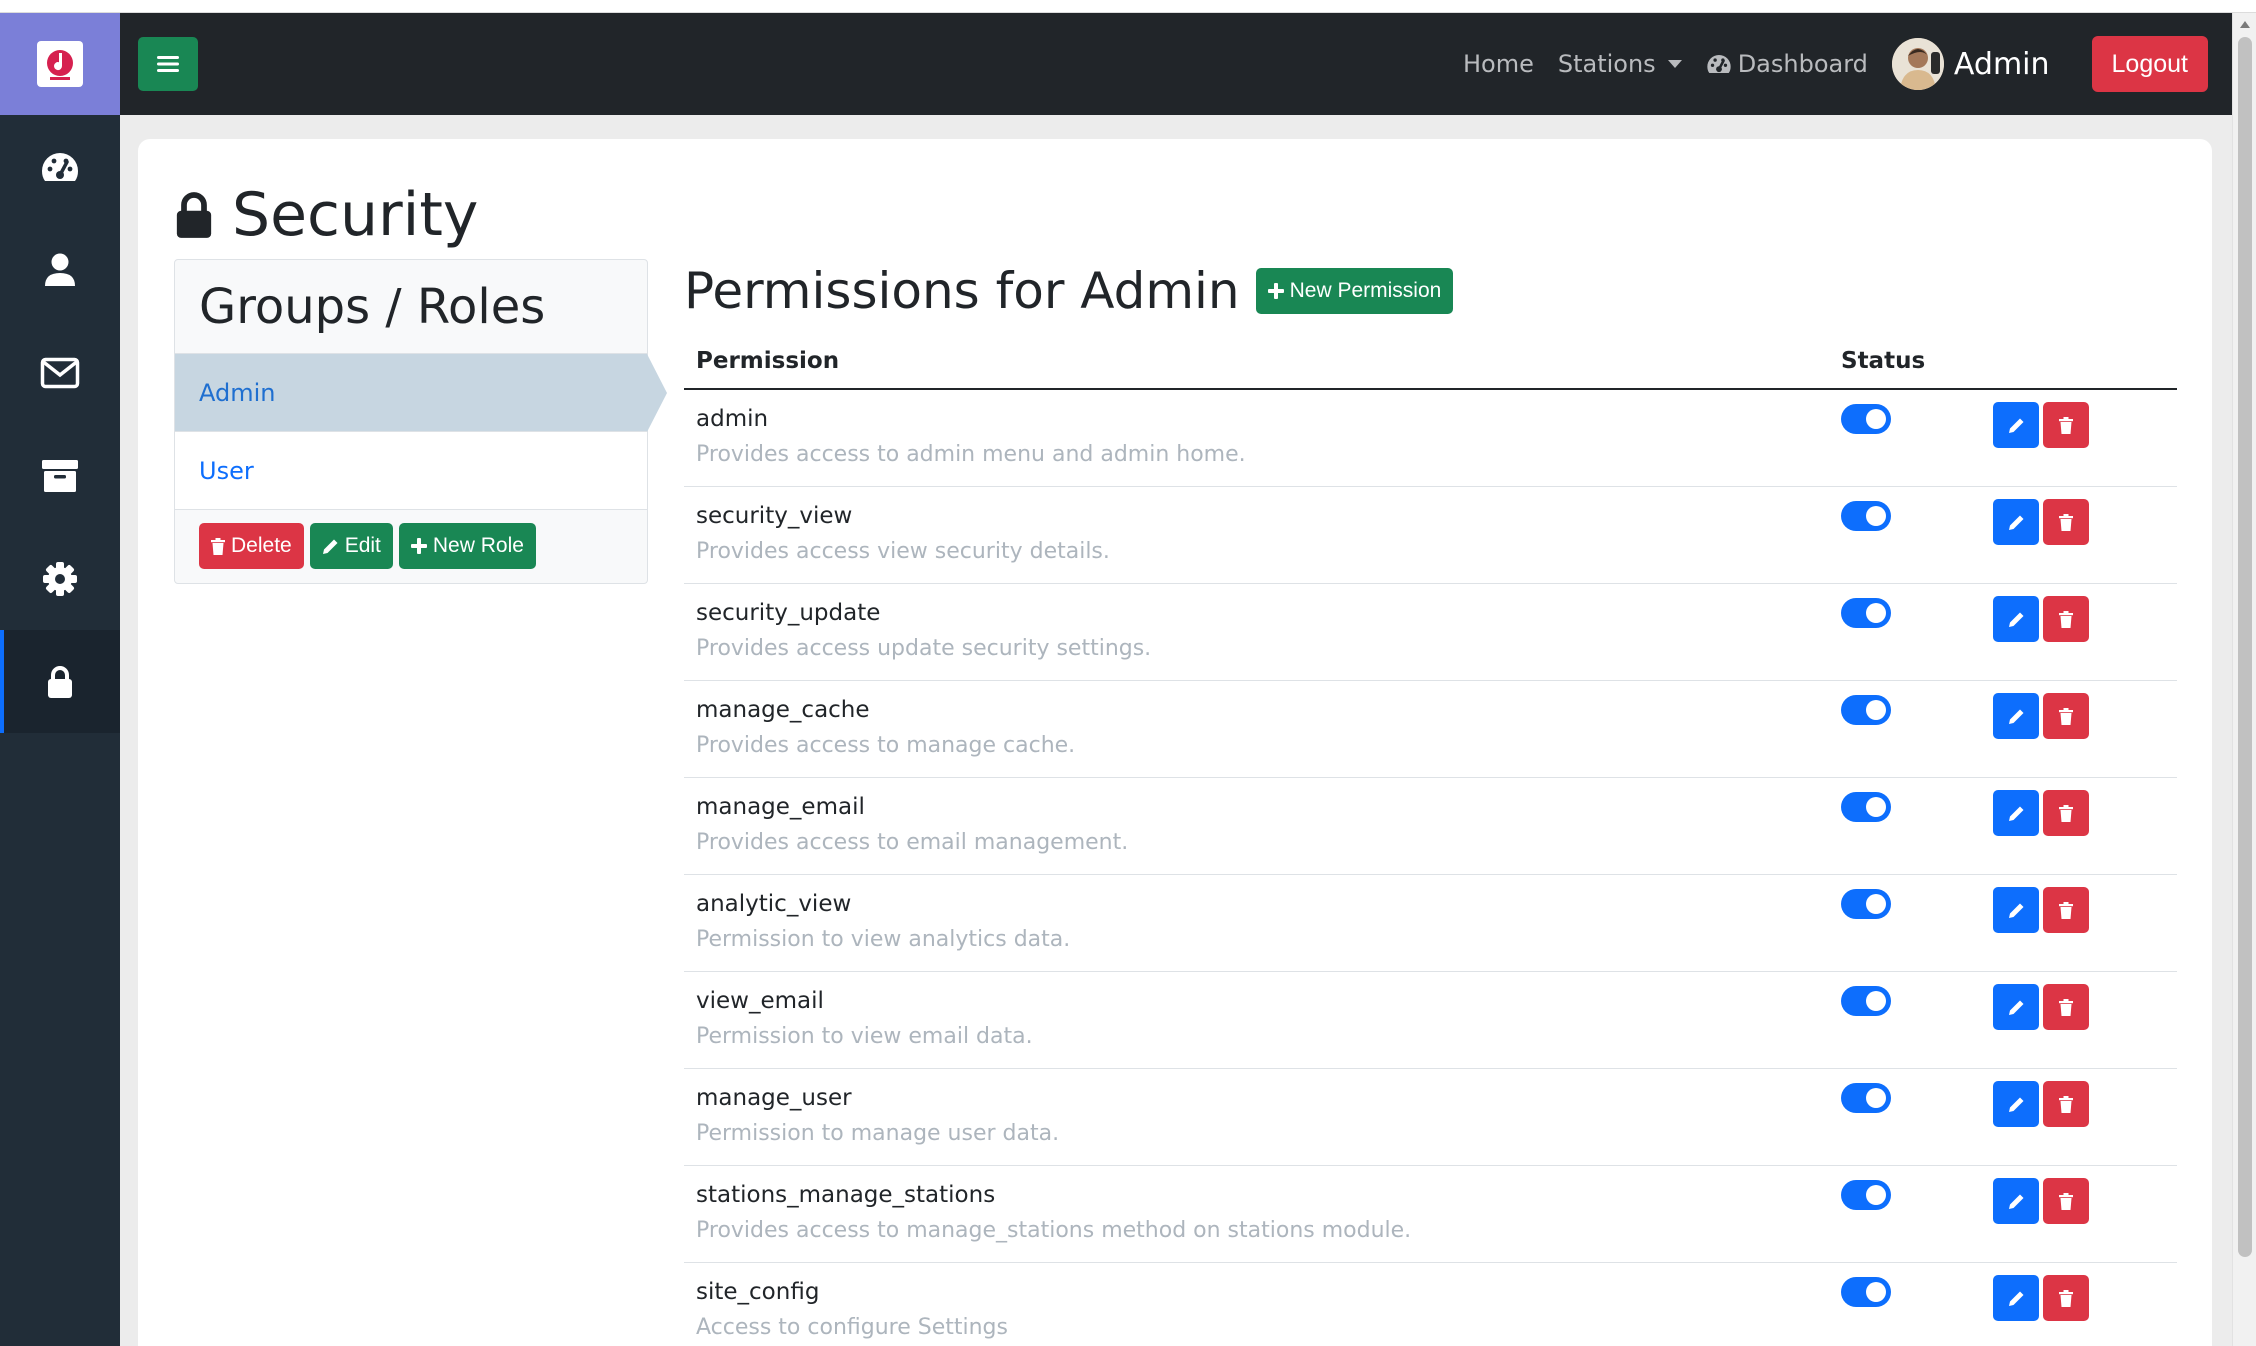  What do you see at coordinates (1620, 64) in the screenshot?
I see `nav-stations-dropdown: Stations` at bounding box center [1620, 64].